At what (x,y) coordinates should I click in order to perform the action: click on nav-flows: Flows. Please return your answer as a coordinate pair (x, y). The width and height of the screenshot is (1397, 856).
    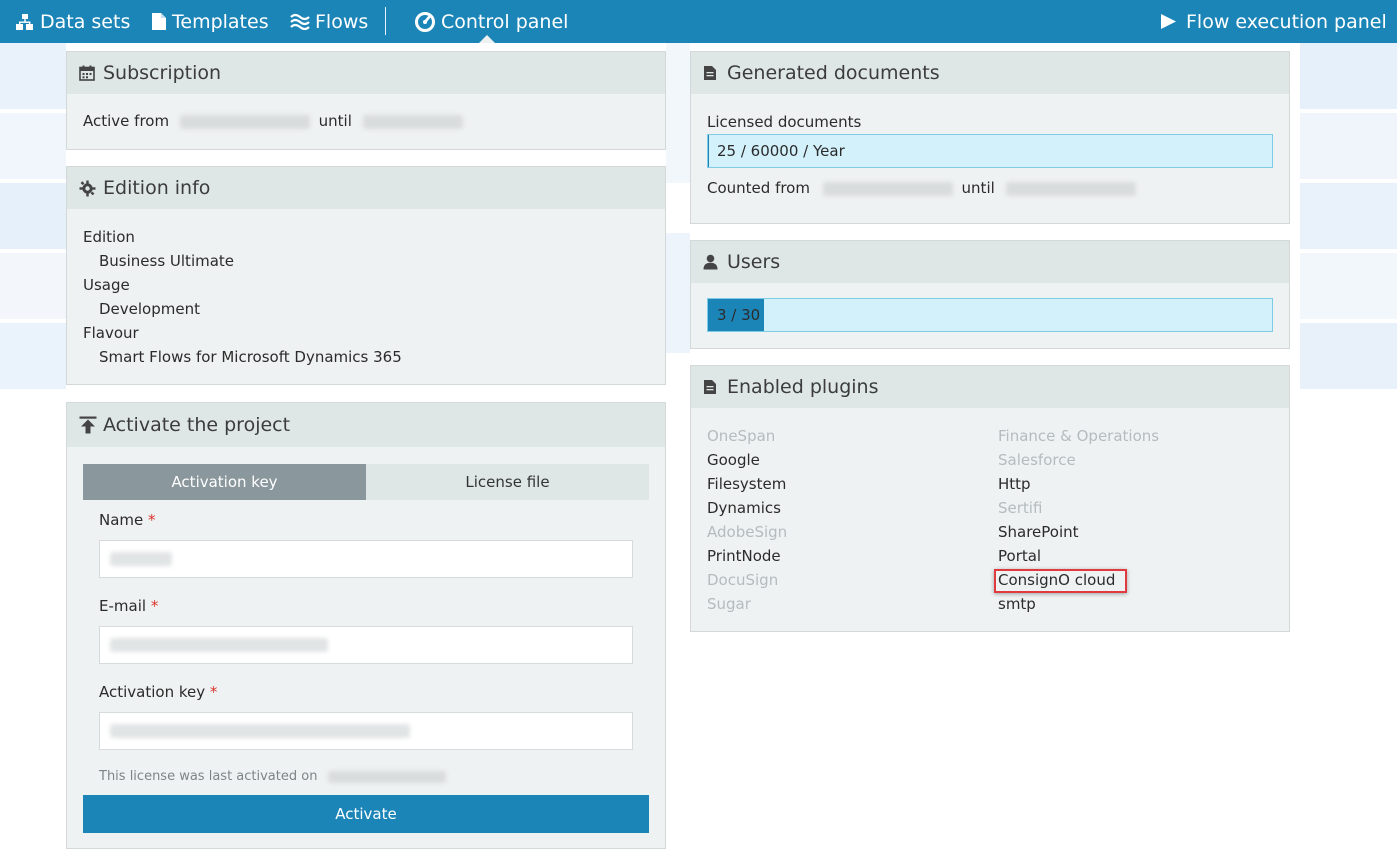
    Looking at the image, I should click on (329, 21).